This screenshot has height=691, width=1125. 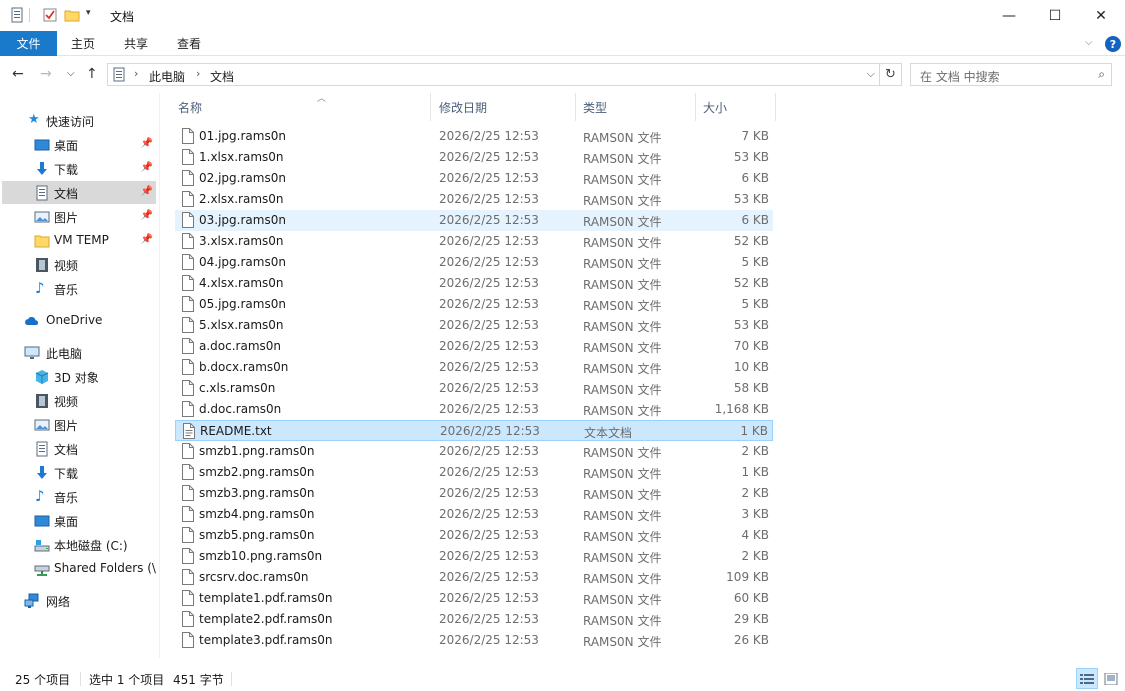 What do you see at coordinates (474, 430) in the screenshot?
I see `file-row: README.txt 2026/2/25 12:53 文本文档 1 KB` at bounding box center [474, 430].